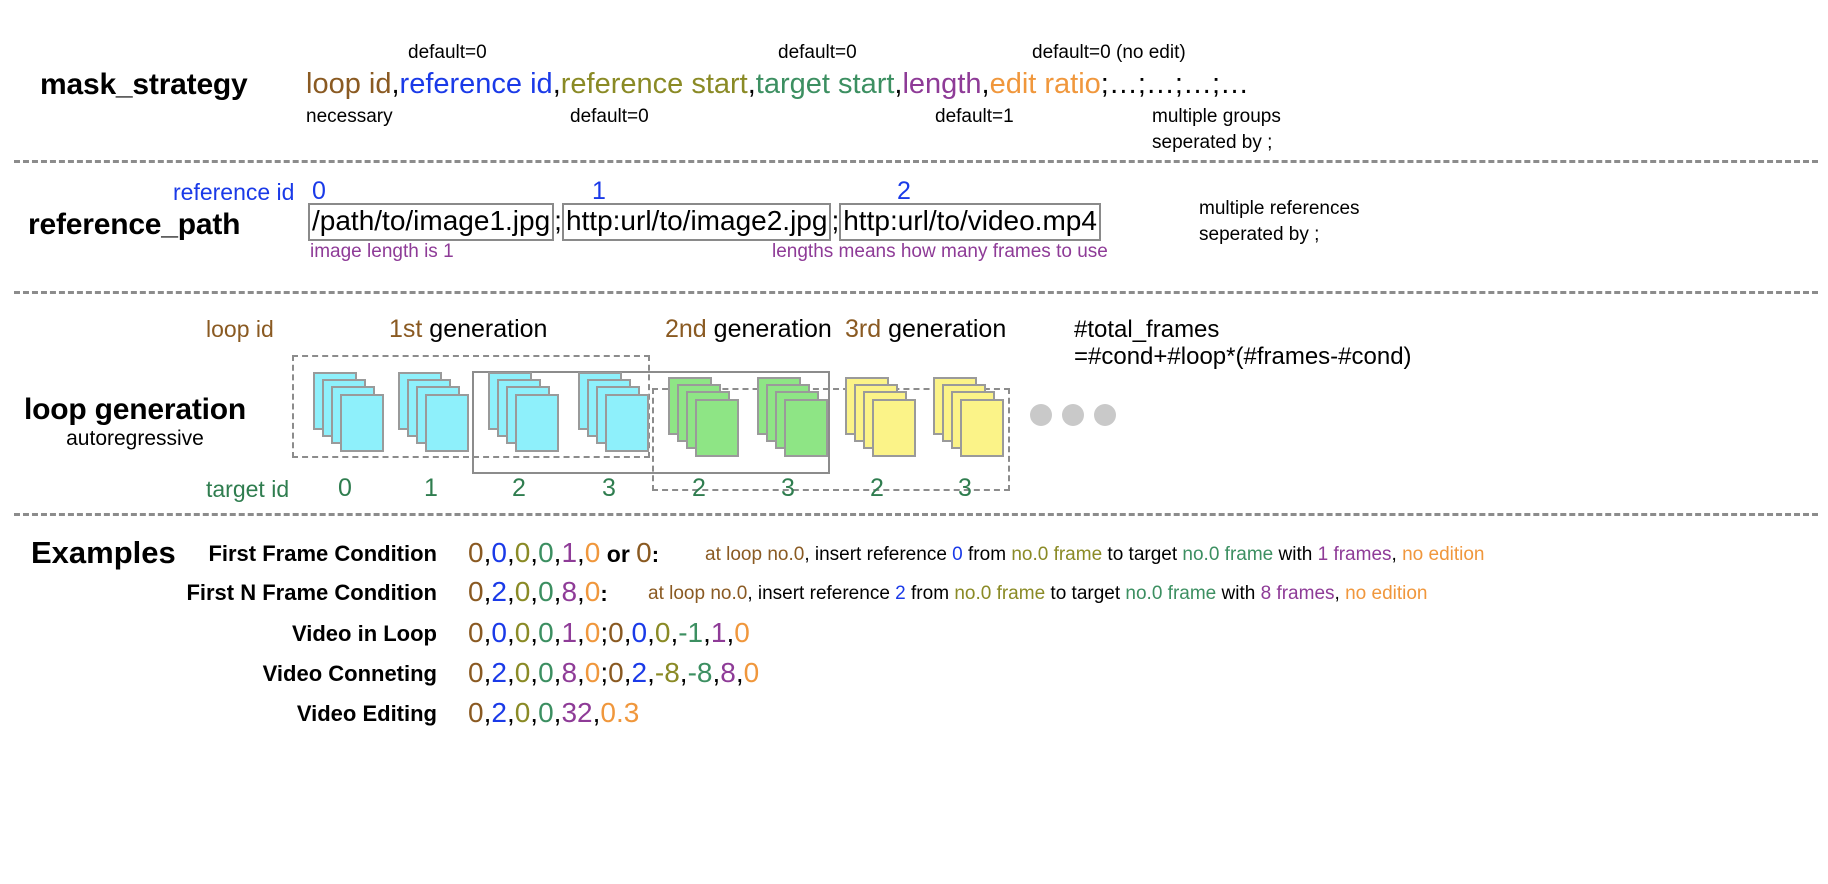  Describe the element at coordinates (609, 488) in the screenshot. I see `target-id-3: 3` at that location.